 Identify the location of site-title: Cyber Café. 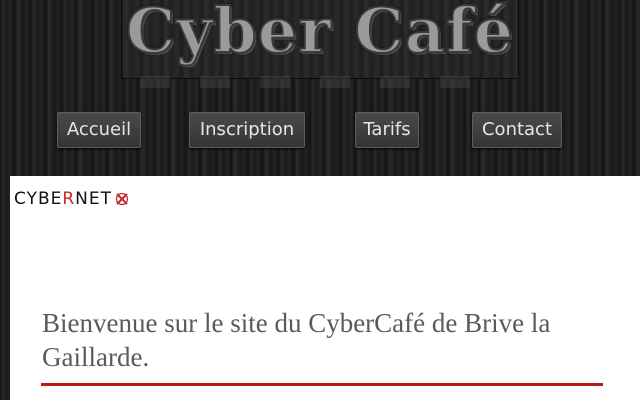
(320, 34).